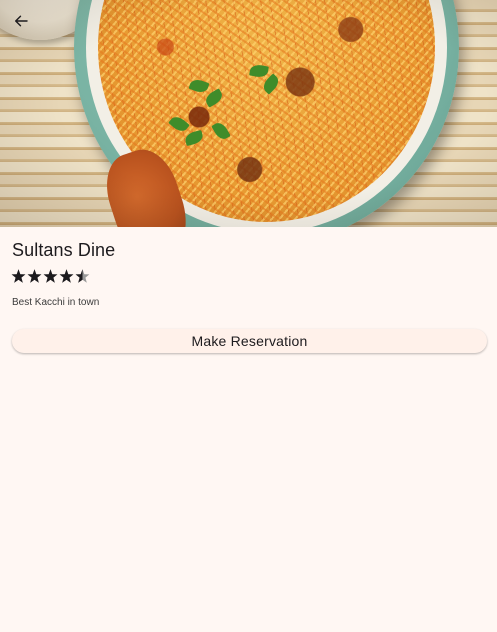 This screenshot has height=632, width=497. I want to click on star-half-icon, so click(82, 276).